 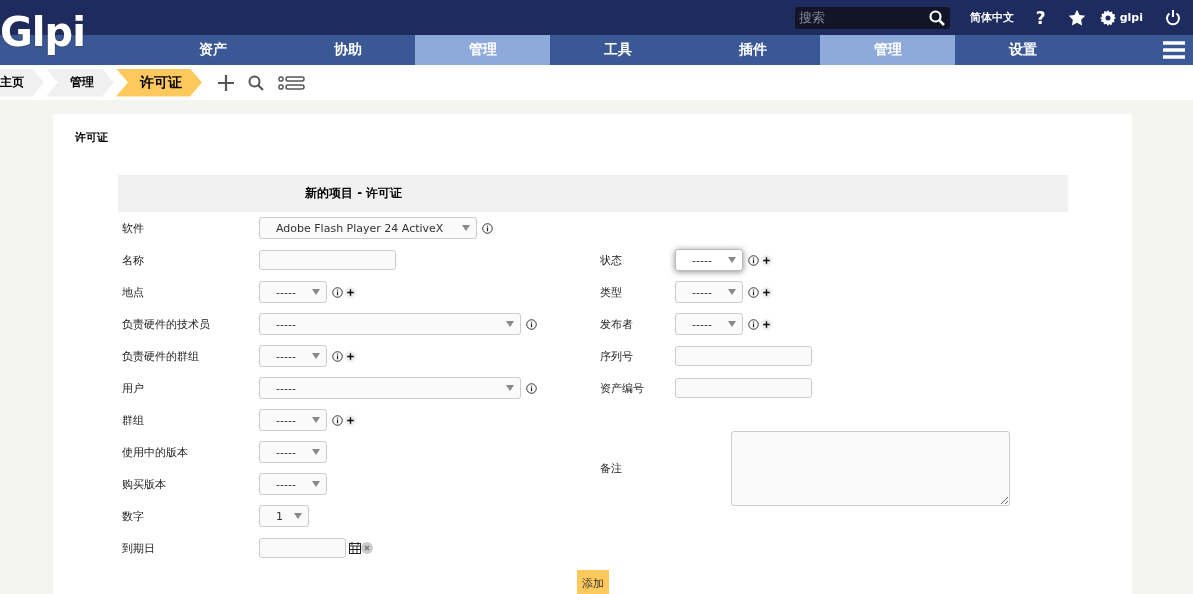 What do you see at coordinates (133, 260) in the screenshot?
I see `field-label: 名称` at bounding box center [133, 260].